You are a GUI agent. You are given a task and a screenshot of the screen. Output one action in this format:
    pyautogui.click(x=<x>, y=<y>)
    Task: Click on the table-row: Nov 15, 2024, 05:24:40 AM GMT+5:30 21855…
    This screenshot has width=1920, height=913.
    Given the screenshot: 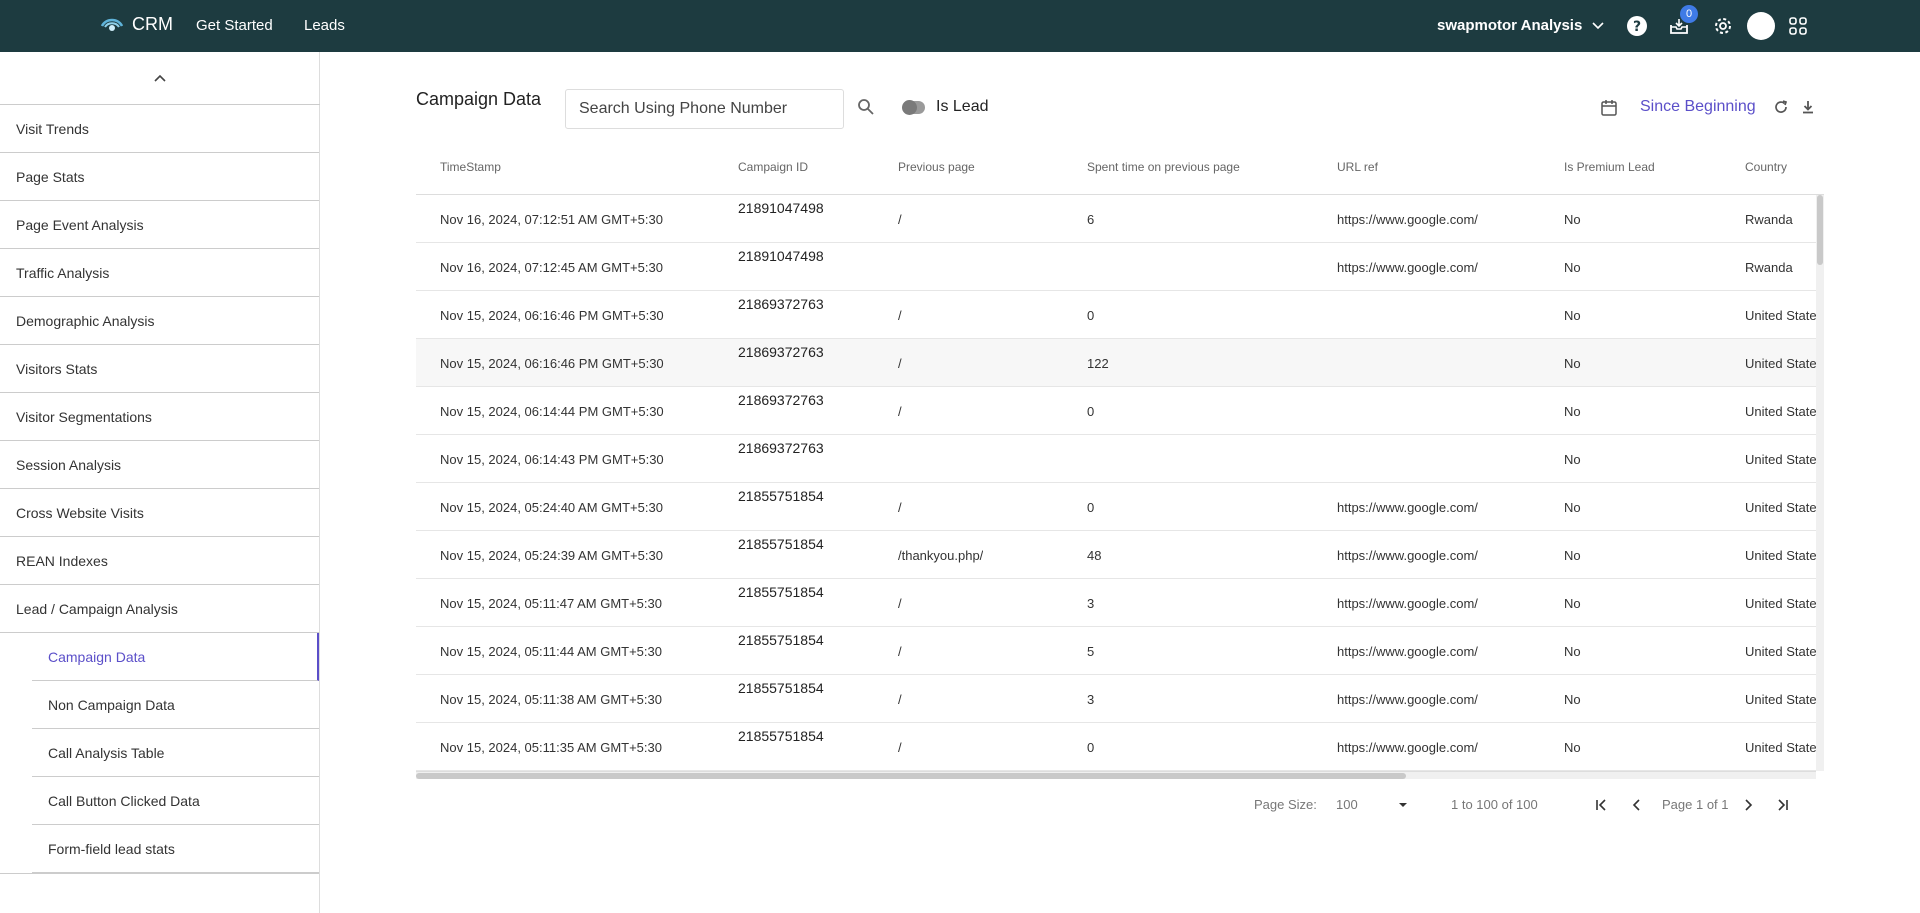 What is the action you would take?
    pyautogui.click(x=1116, y=507)
    